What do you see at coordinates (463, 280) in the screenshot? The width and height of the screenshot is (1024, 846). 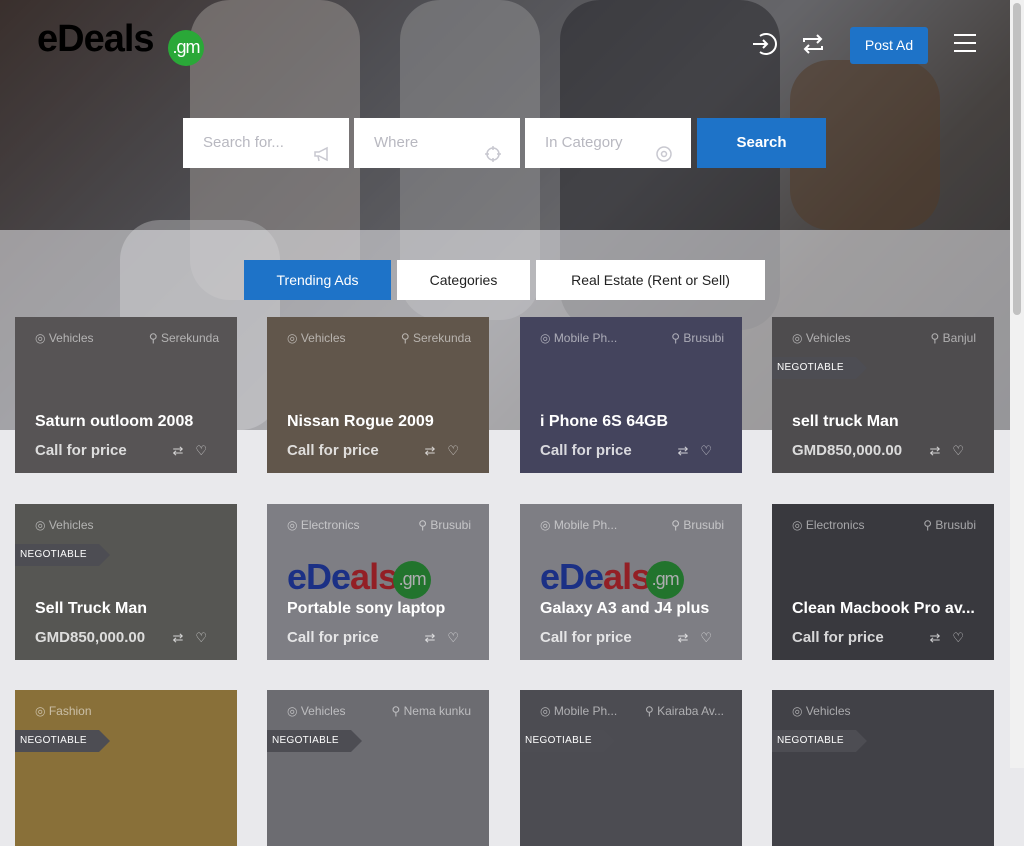 I see `tab-categories: Categories` at bounding box center [463, 280].